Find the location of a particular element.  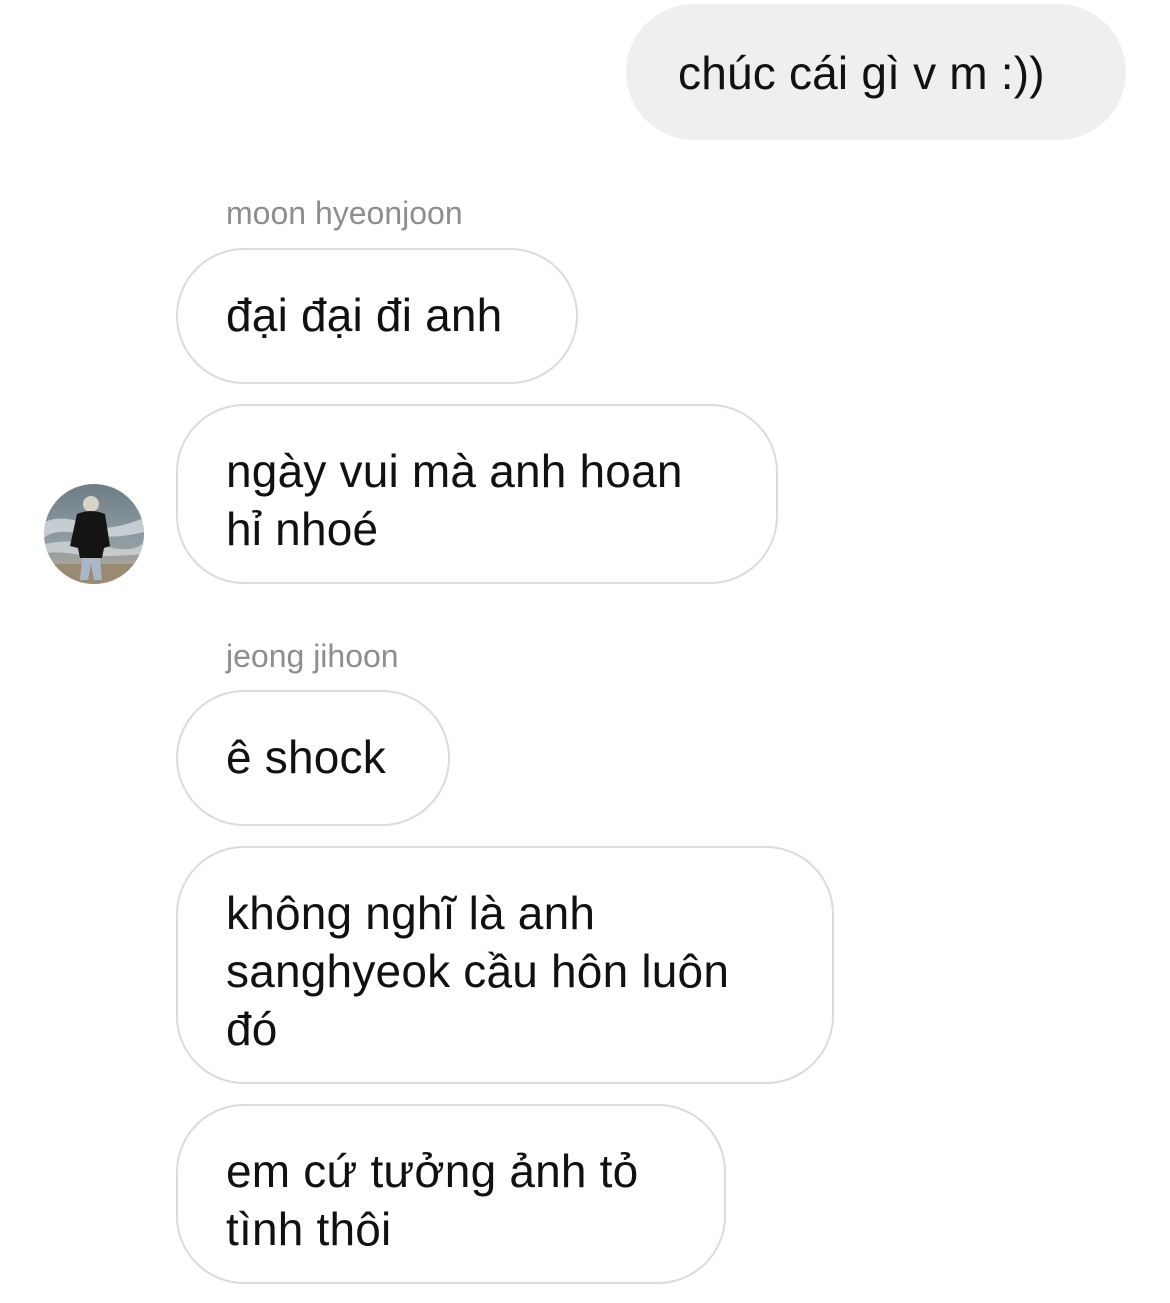

message-text: ngày vui mà anh hoan hỉ nhoé is located at coordinates (454, 500).